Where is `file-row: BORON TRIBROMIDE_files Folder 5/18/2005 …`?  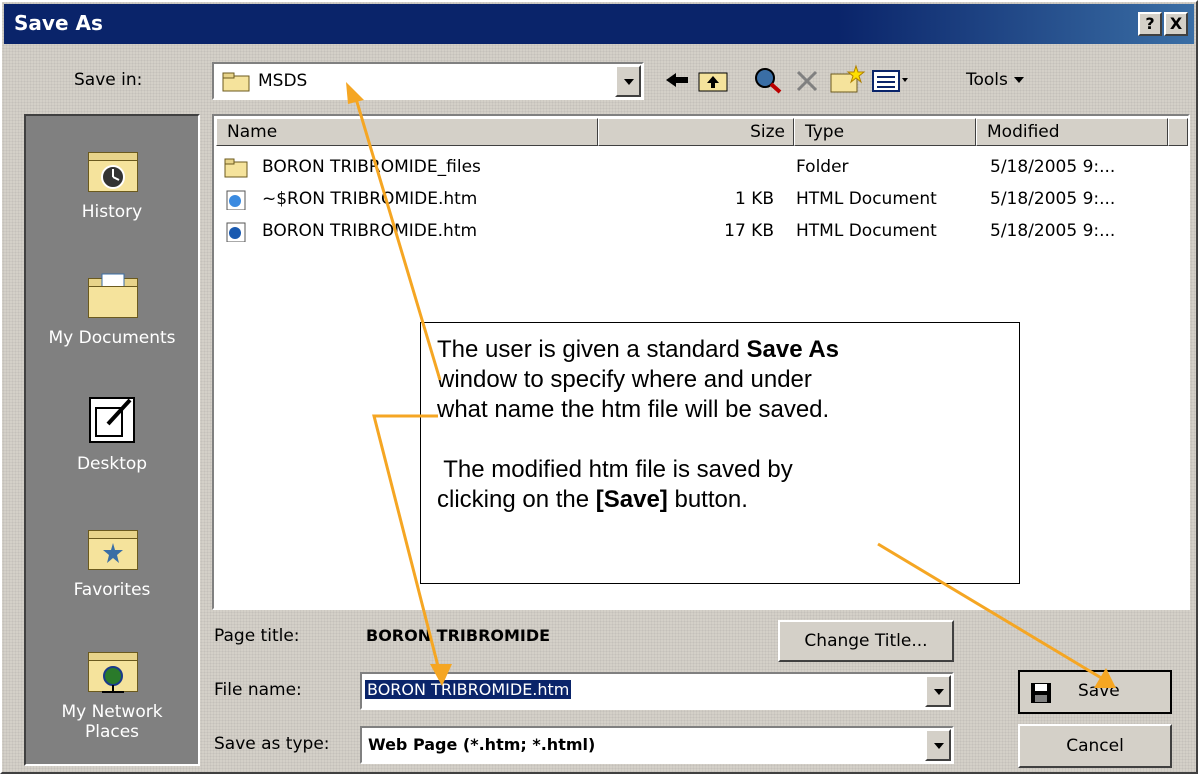 file-row: BORON TRIBROMIDE_files Folder 5/18/2005 … is located at coordinates (698, 167).